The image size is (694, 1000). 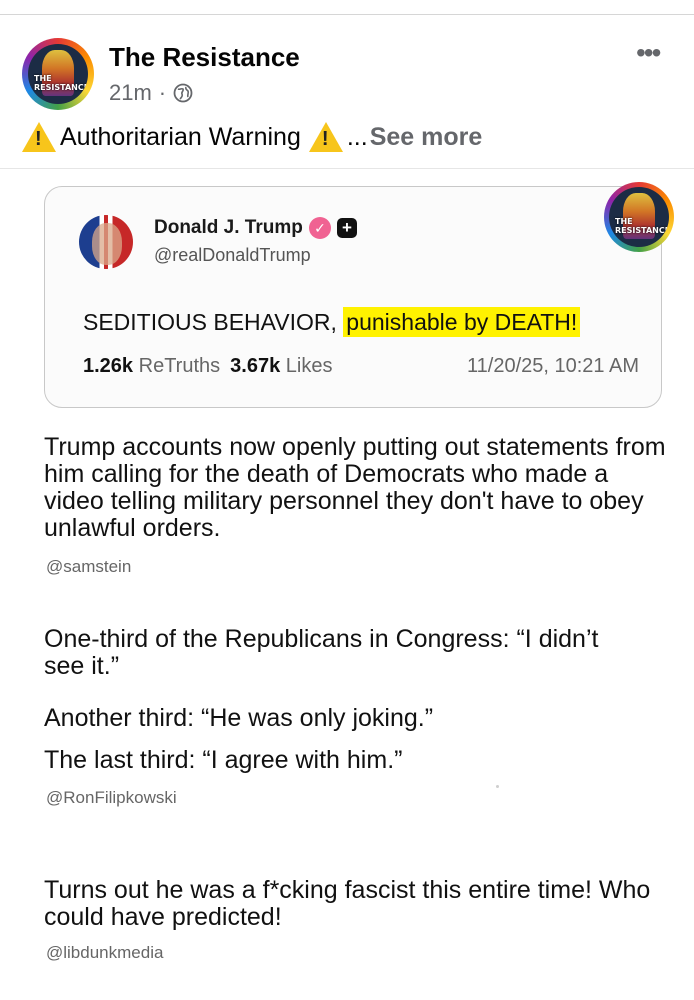 What do you see at coordinates (111, 797) in the screenshot?
I see `quote-handle-2: @RonFilipkowski` at bounding box center [111, 797].